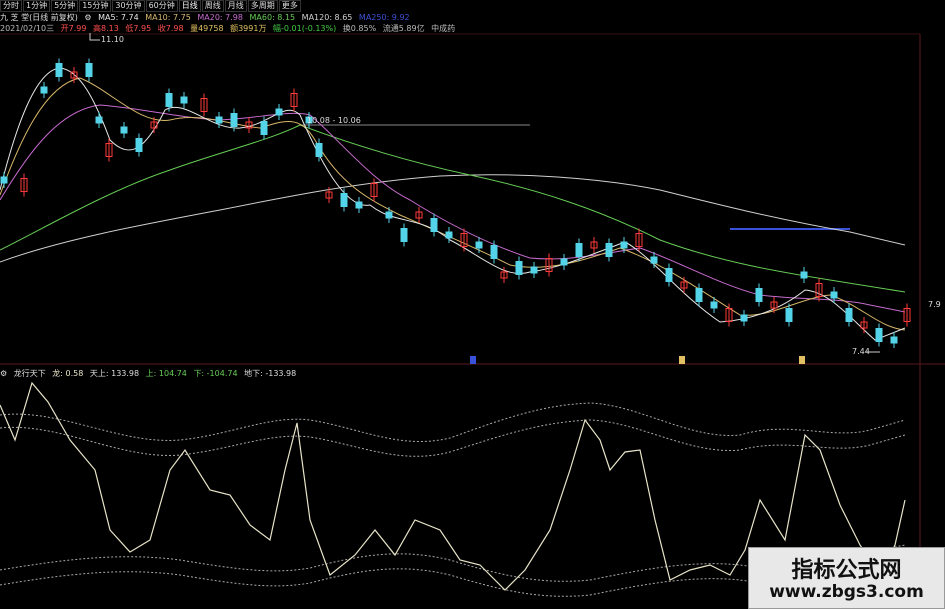 This screenshot has width=945, height=609. Describe the element at coordinates (3, 373) in the screenshot. I see `indicator-settings-icon: ⚙` at that location.